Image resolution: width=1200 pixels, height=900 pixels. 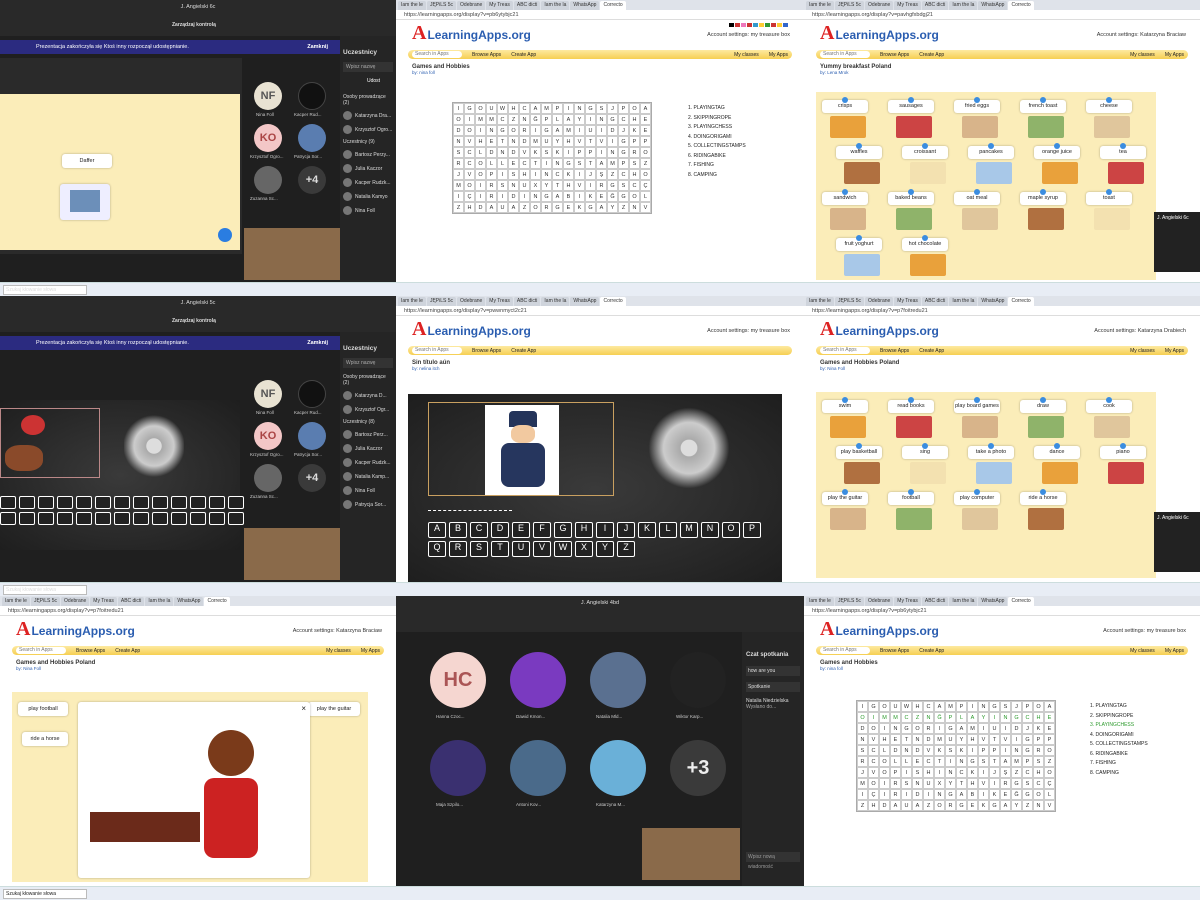 What do you see at coordinates (368, 210) in the screenshot?
I see `list-item: Nina Foll` at bounding box center [368, 210].